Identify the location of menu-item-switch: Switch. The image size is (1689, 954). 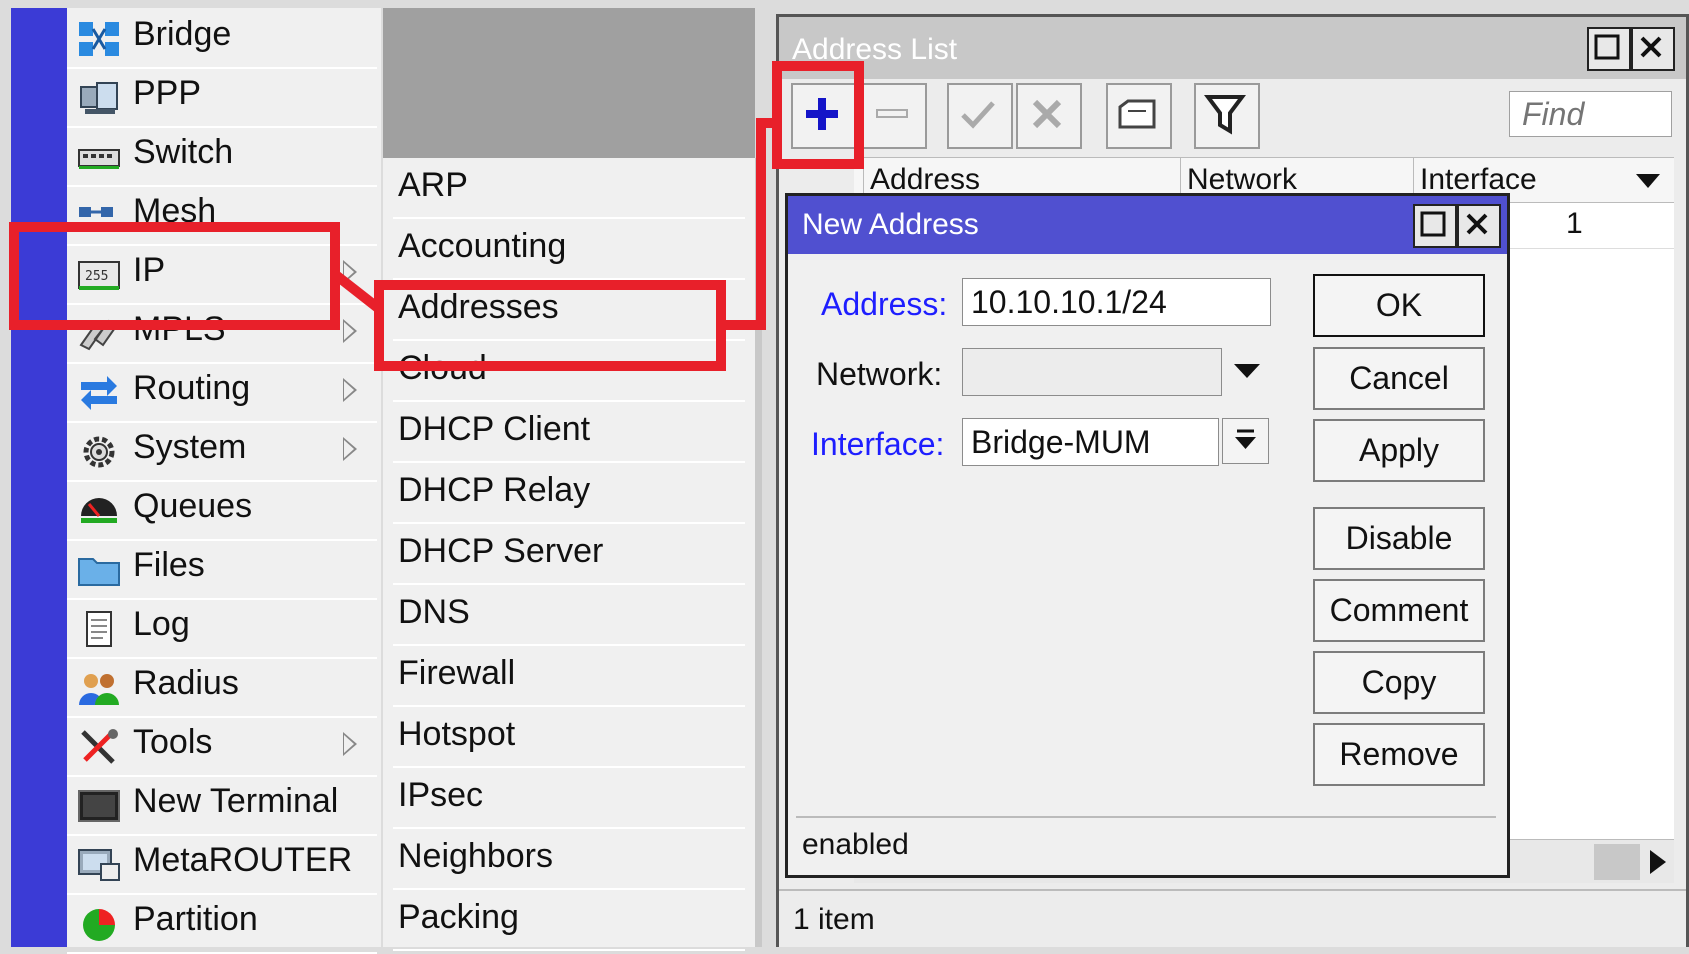
(222, 156).